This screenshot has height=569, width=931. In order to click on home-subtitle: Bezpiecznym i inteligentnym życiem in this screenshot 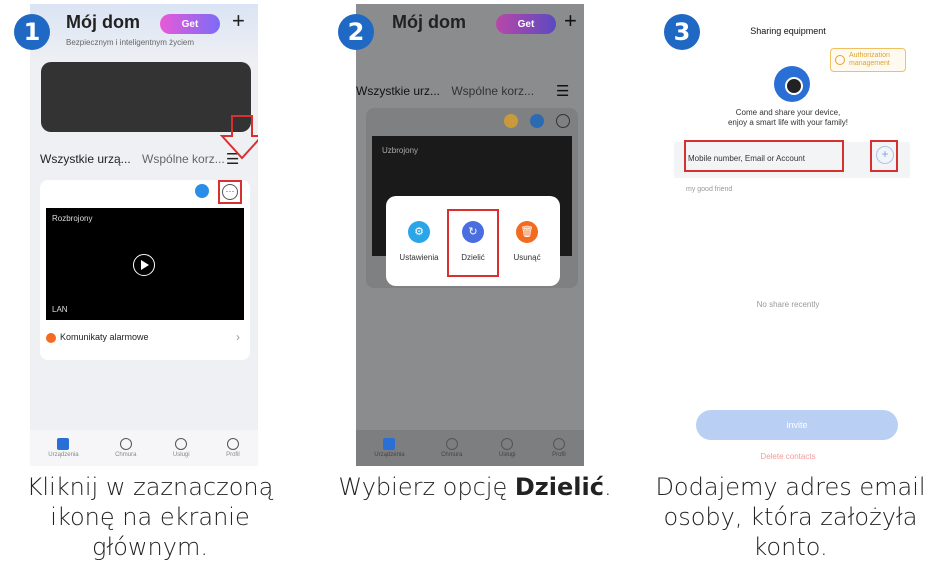, I will do `click(130, 42)`.